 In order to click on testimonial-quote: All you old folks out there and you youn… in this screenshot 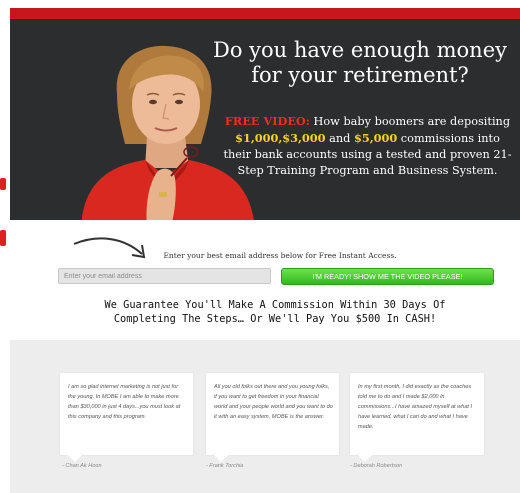, I will do `click(273, 402)`.